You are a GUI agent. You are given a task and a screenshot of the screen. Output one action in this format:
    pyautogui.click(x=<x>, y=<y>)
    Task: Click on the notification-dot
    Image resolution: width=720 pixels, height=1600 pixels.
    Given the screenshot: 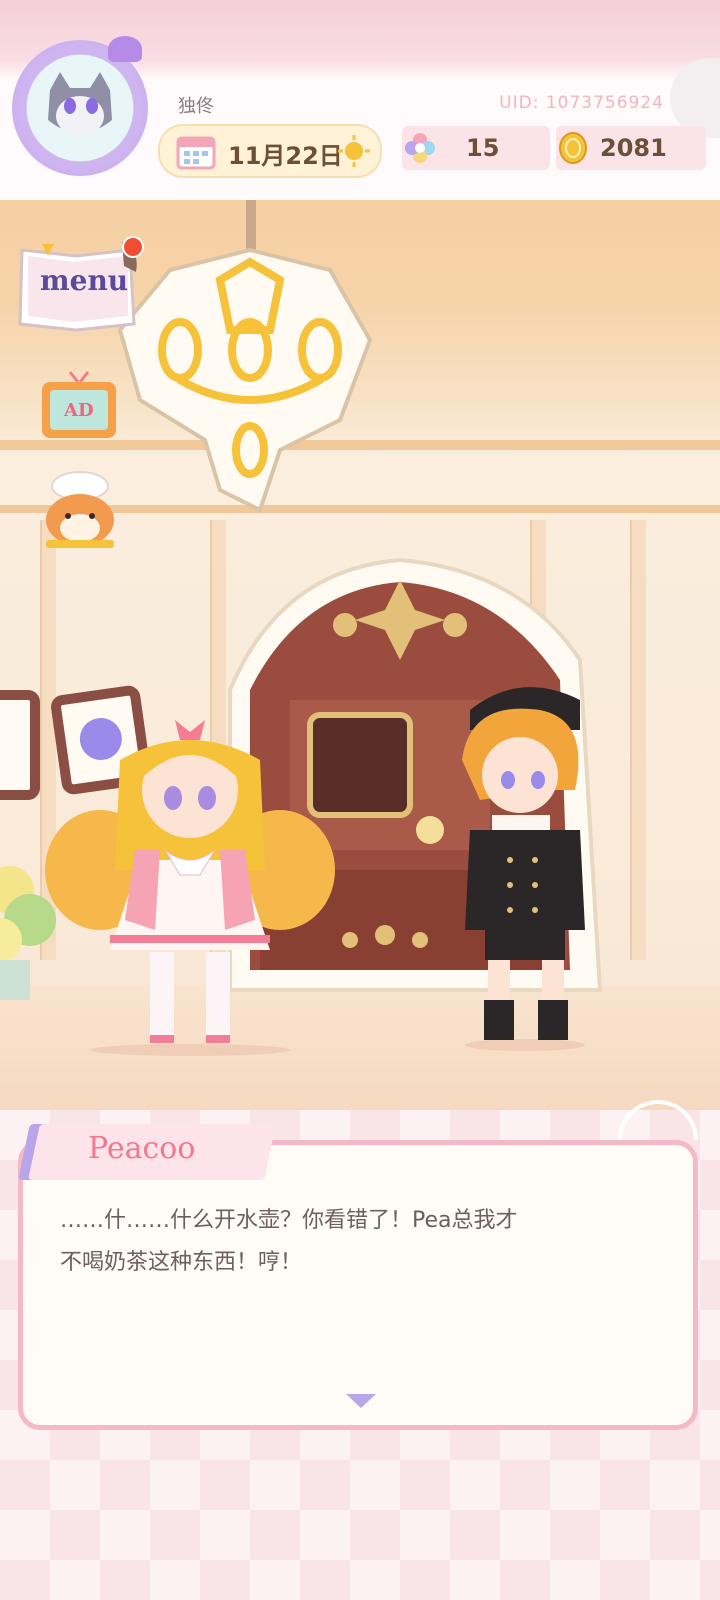 What is the action you would take?
    pyautogui.click(x=133, y=247)
    